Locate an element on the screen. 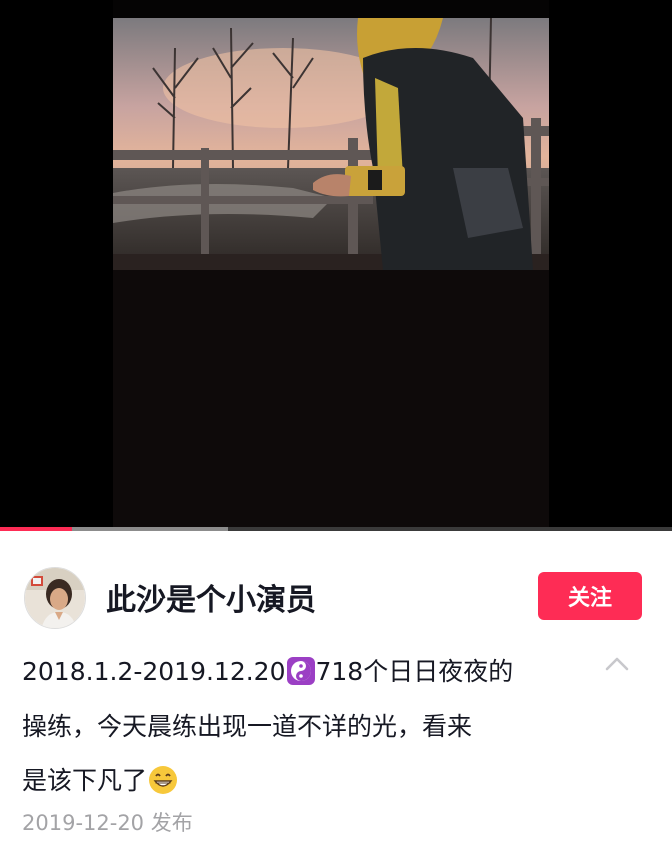 This screenshot has width=672, height=848. video-letterbox-top is located at coordinates (331, 9).